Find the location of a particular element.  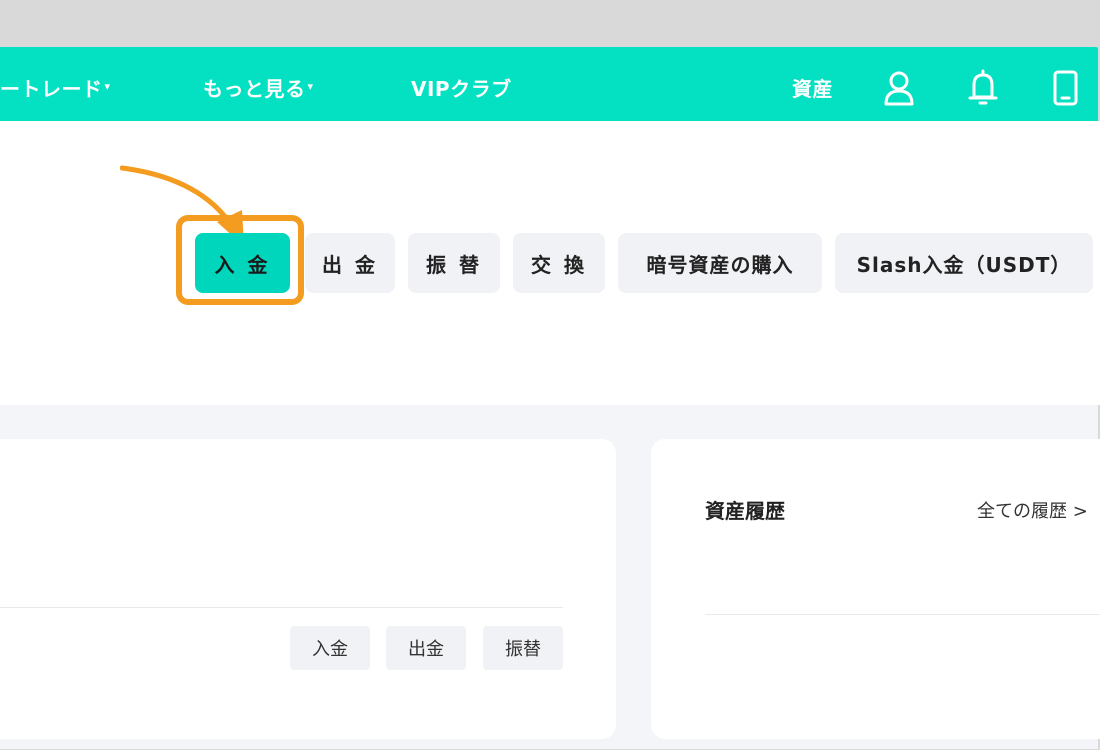

nav-more-menu: もっと見る ▾ is located at coordinates (258, 87).